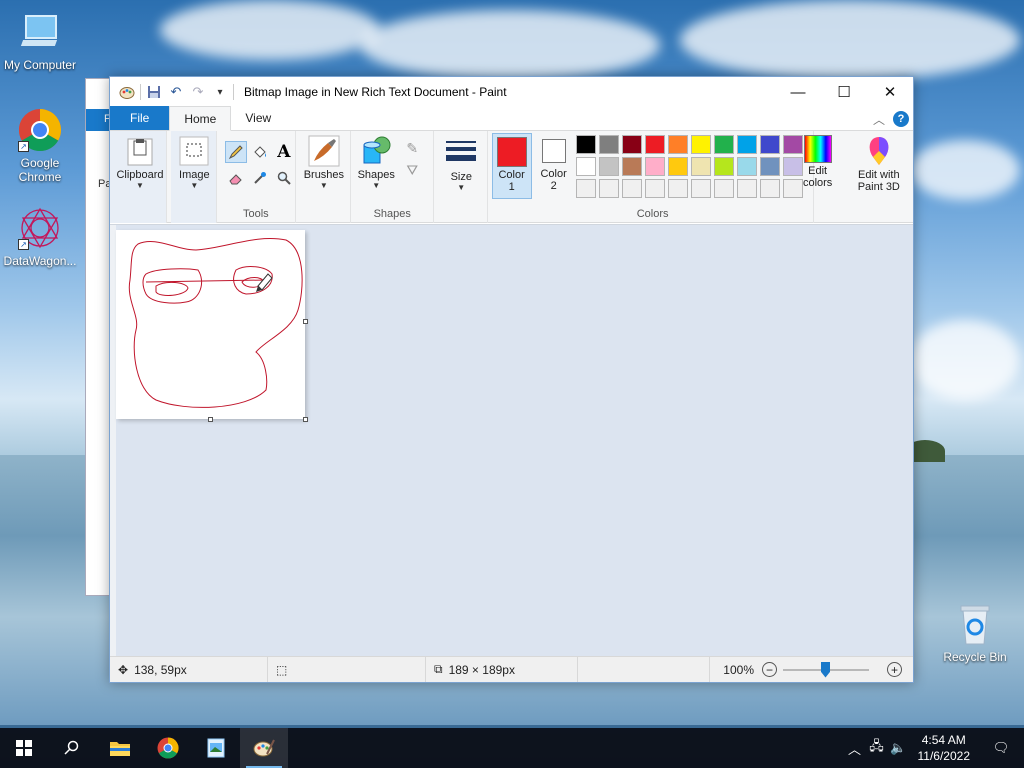 The width and height of the screenshot is (1024, 768). Describe the element at coordinates (154, 92) in the screenshot. I see `save-icon` at that location.